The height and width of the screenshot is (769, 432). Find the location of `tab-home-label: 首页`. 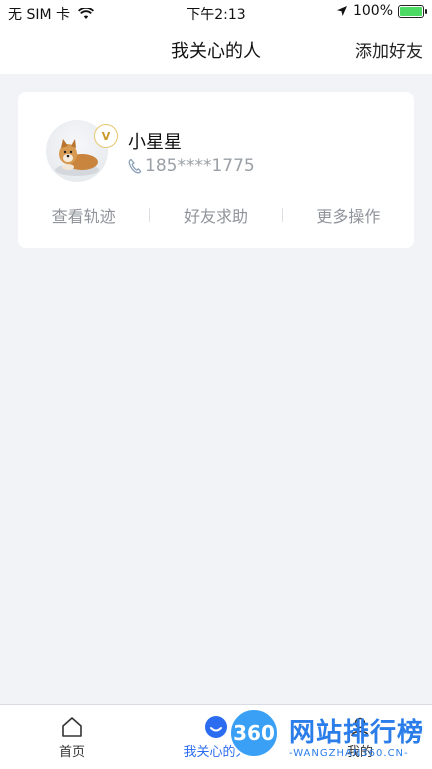

tab-home-label: 首页 is located at coordinates (71, 752).